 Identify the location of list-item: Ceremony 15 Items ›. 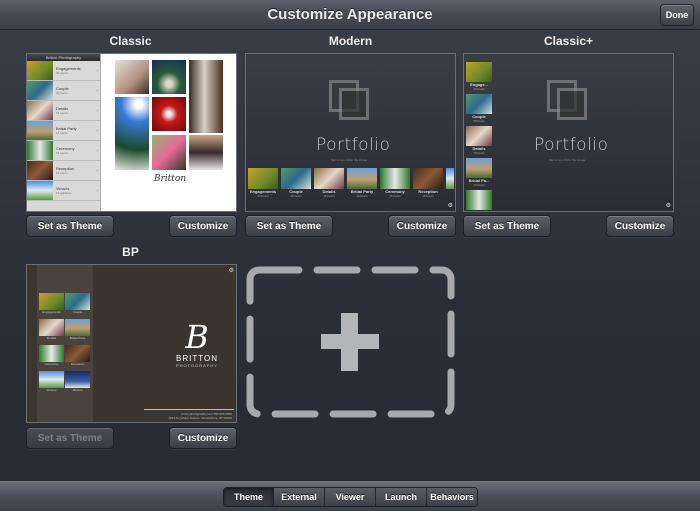
(63, 151).